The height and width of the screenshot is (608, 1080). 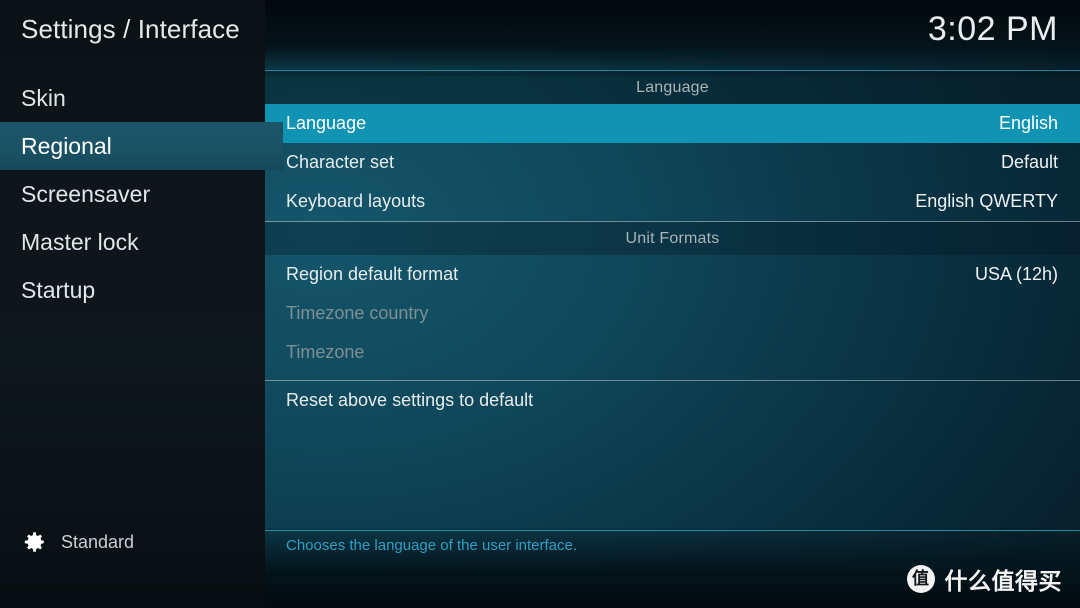 I want to click on group-header-label: Unit Formats, so click(x=672, y=238).